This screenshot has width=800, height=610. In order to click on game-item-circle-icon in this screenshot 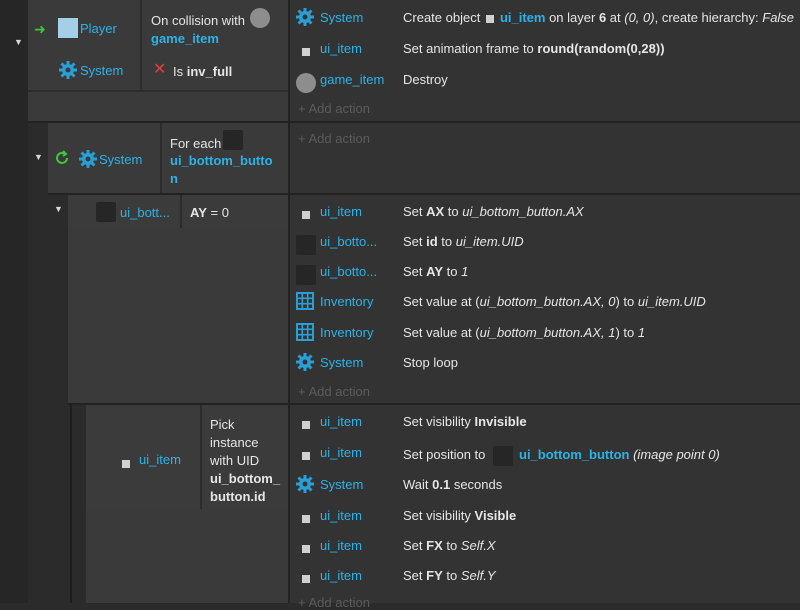, I will do `click(260, 18)`.